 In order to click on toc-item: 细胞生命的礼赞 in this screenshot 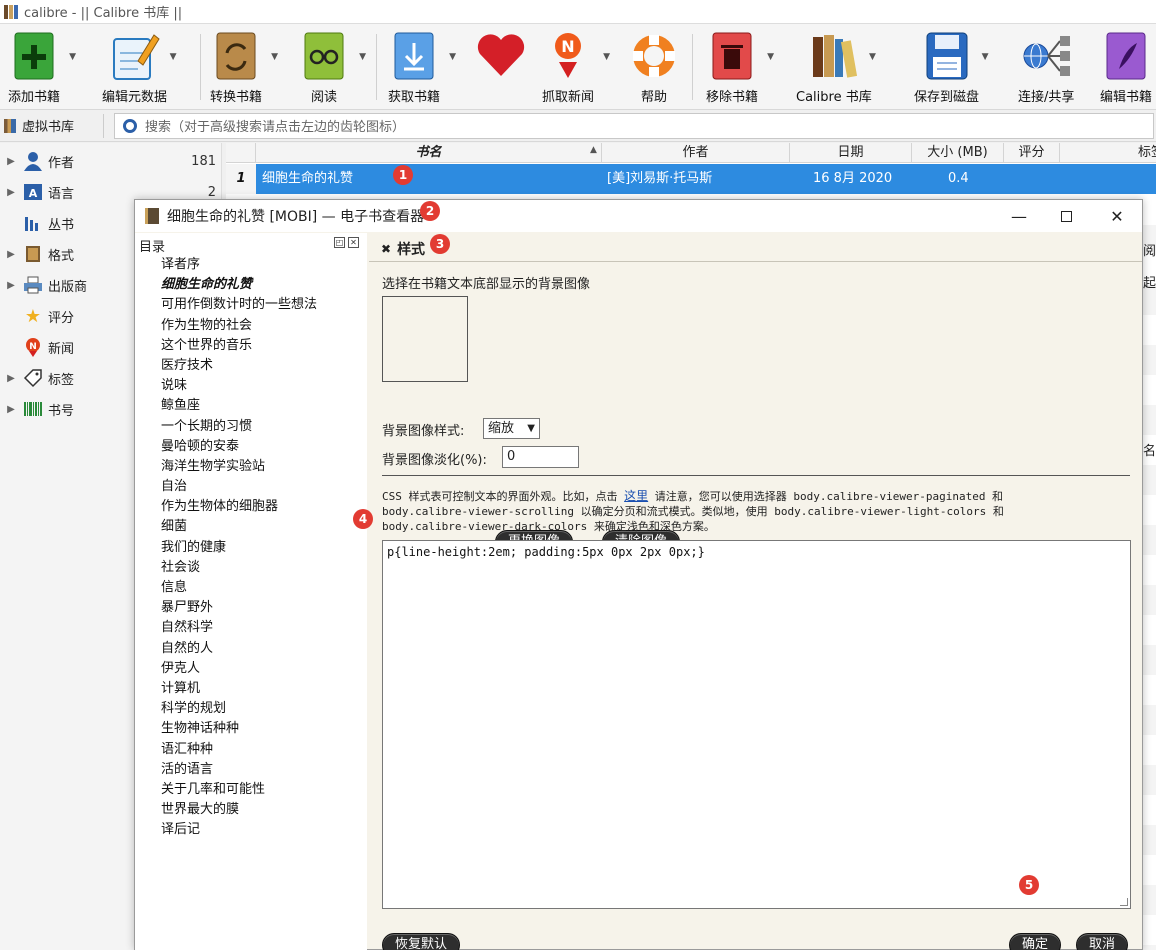, I will do `click(239, 285)`.